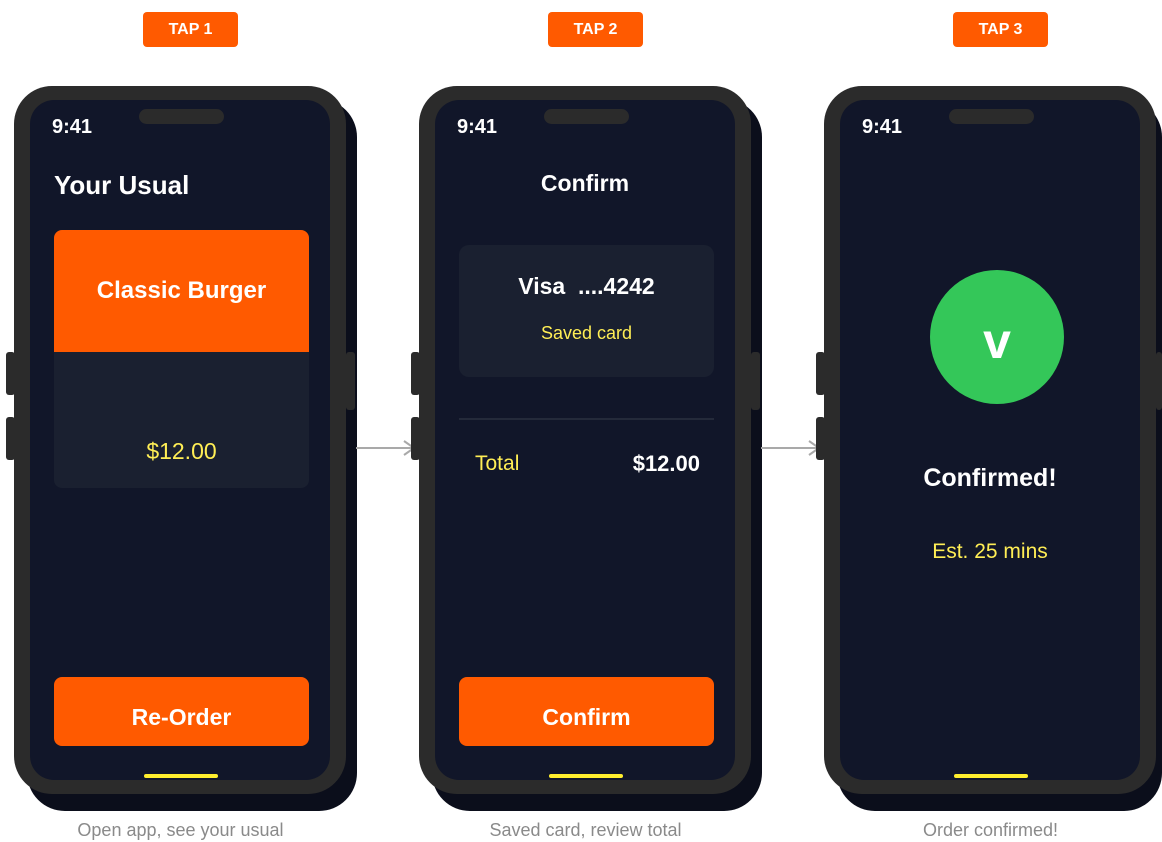 This screenshot has width=1162, height=842. Describe the element at coordinates (990, 478) in the screenshot. I see `confirmed-title: Confirmed!` at that location.